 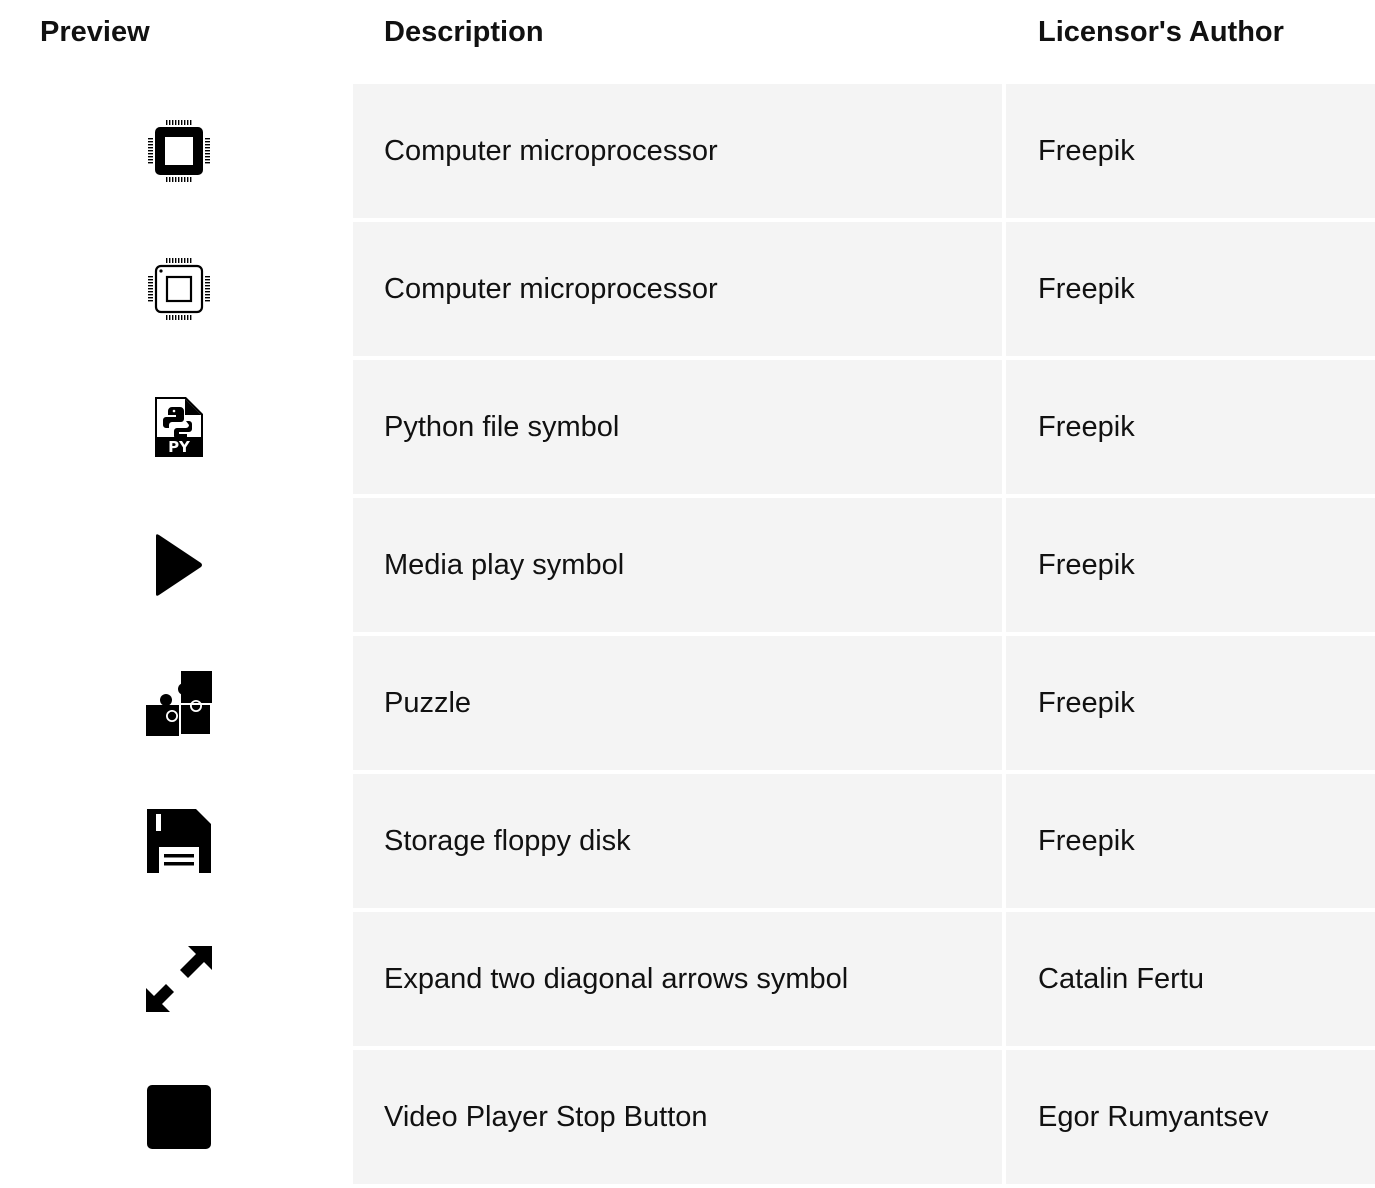 I want to click on description-text: Media play symbol, so click(x=504, y=565).